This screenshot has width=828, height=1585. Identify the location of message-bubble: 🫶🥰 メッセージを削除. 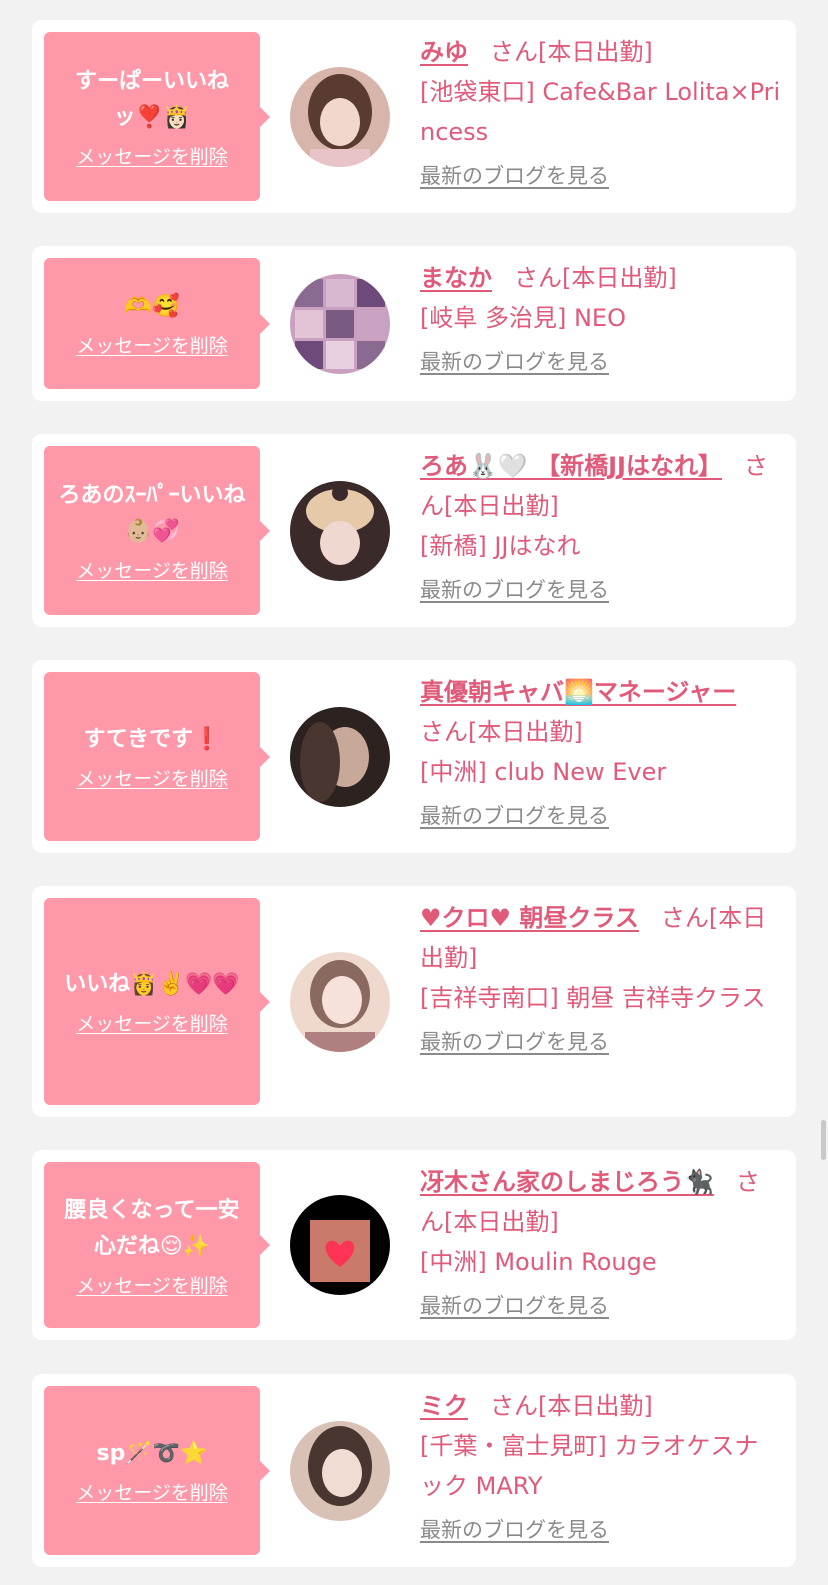
(157, 323).